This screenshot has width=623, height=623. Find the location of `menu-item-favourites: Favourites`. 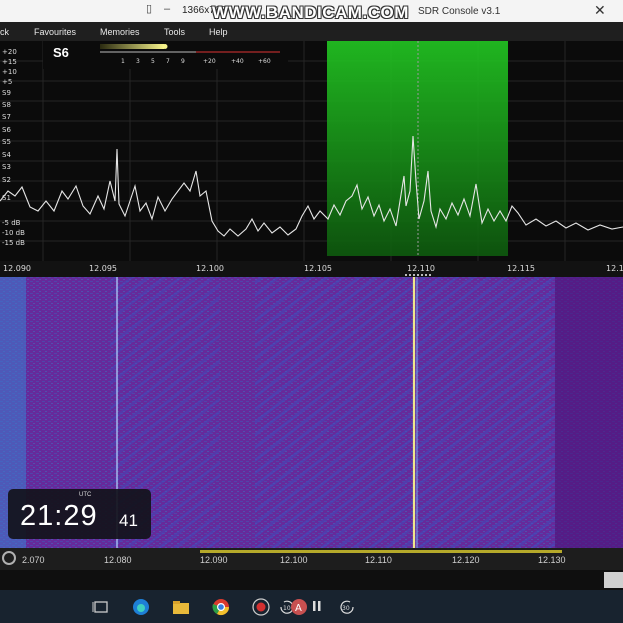

menu-item-favourites: Favourites is located at coordinates (55, 32).